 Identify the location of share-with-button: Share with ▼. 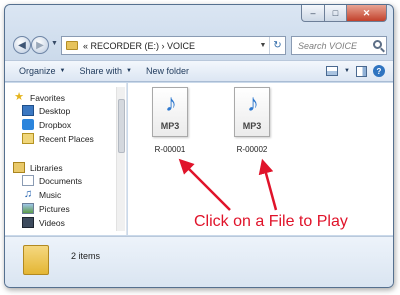
(105, 71).